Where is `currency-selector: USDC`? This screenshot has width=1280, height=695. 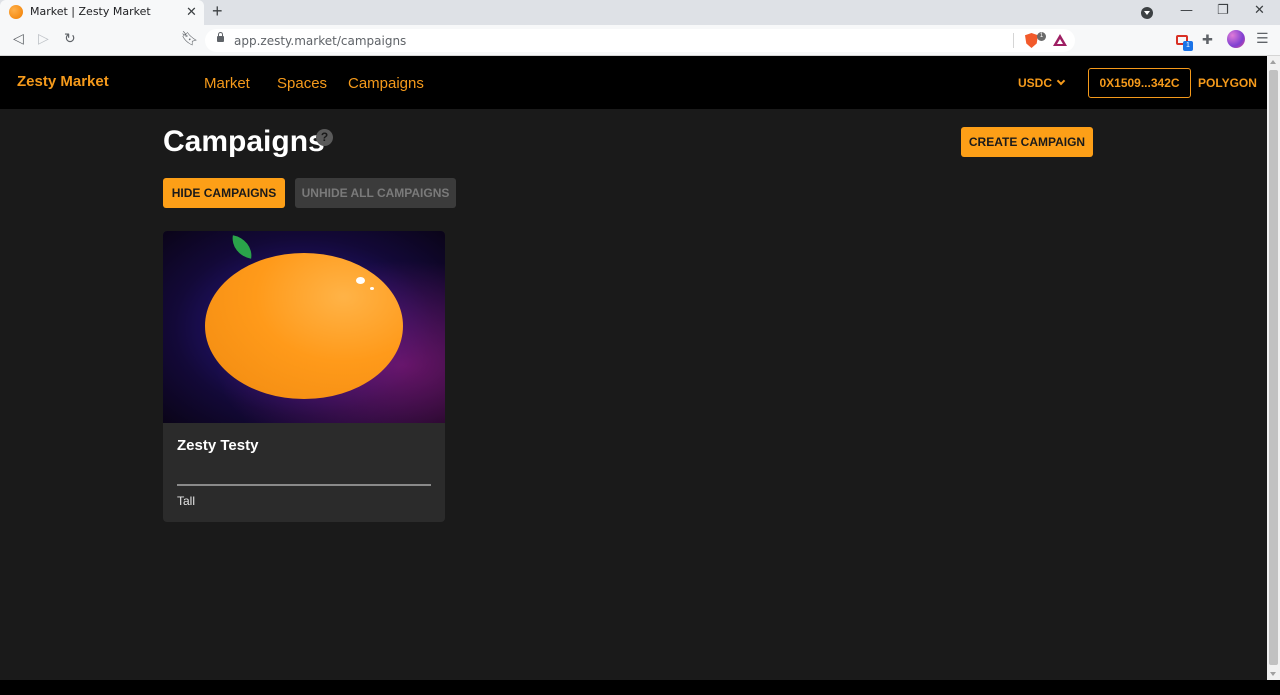 currency-selector: USDC is located at coordinates (1042, 83).